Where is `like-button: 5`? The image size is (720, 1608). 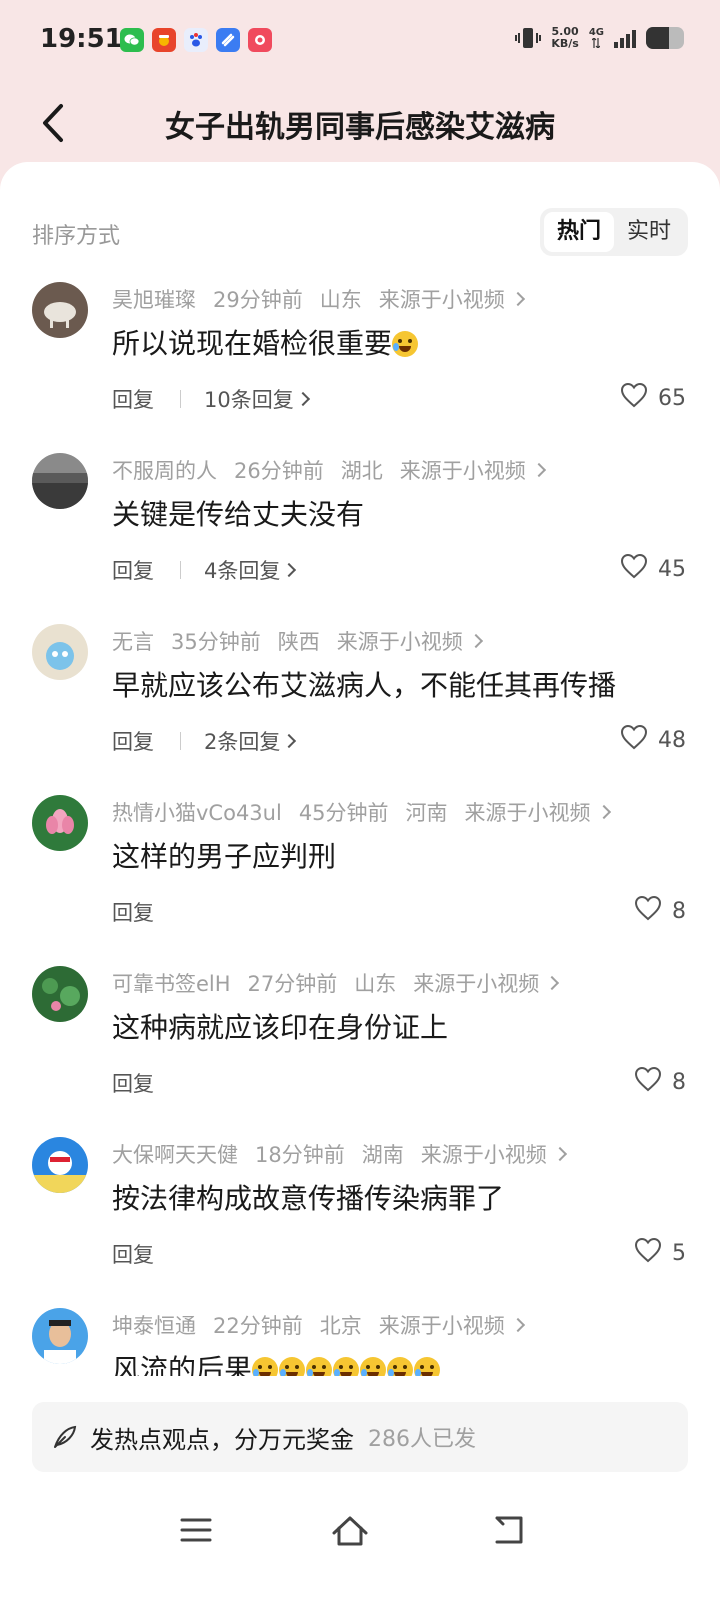
like-button: 5 is located at coordinates (660, 1253).